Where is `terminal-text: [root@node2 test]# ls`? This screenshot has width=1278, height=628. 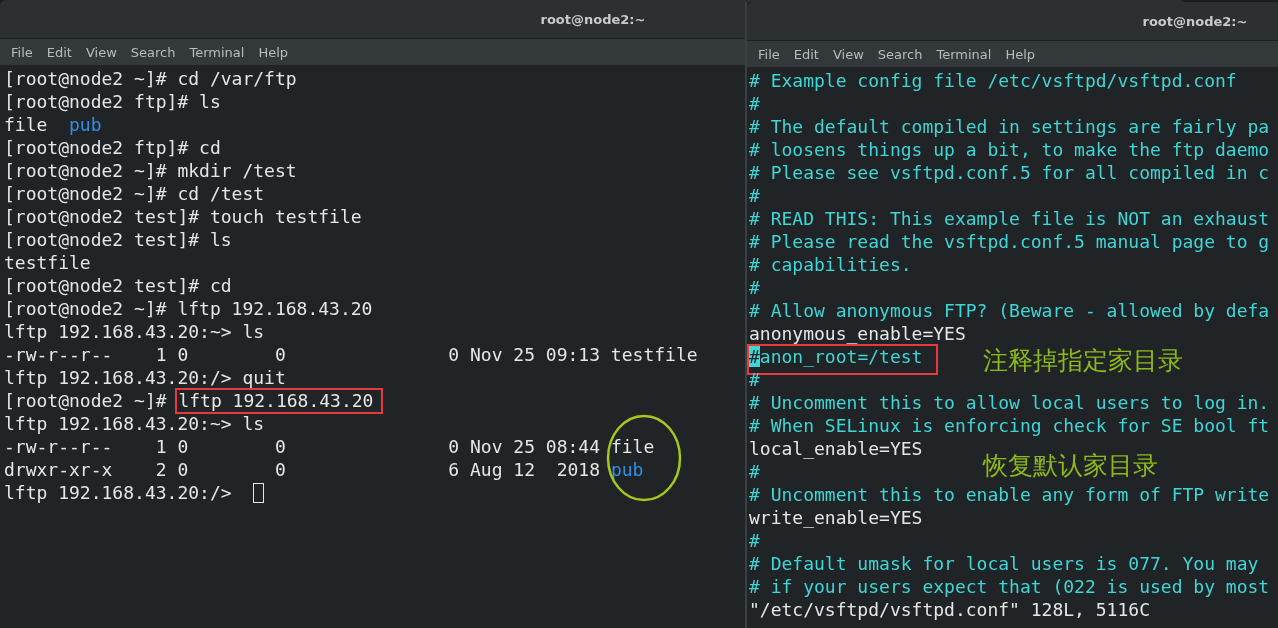 terminal-text: [root@node2 test]# ls is located at coordinates (118, 239).